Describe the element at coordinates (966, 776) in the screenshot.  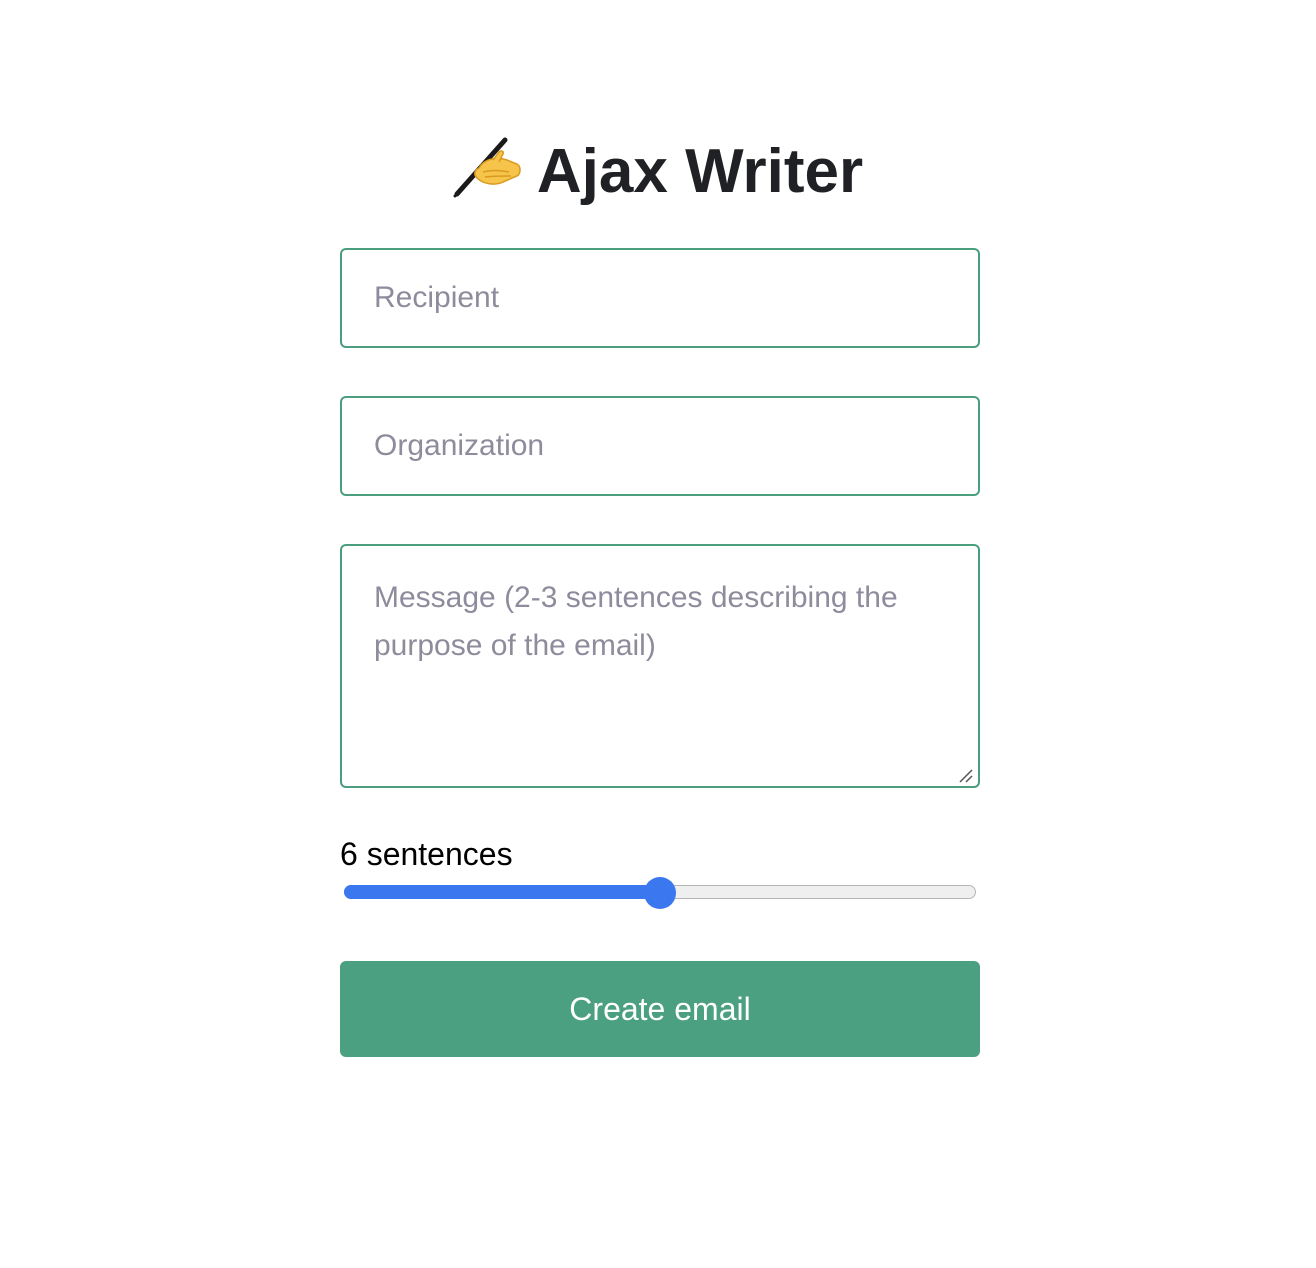
I see `resize-grip-icon` at that location.